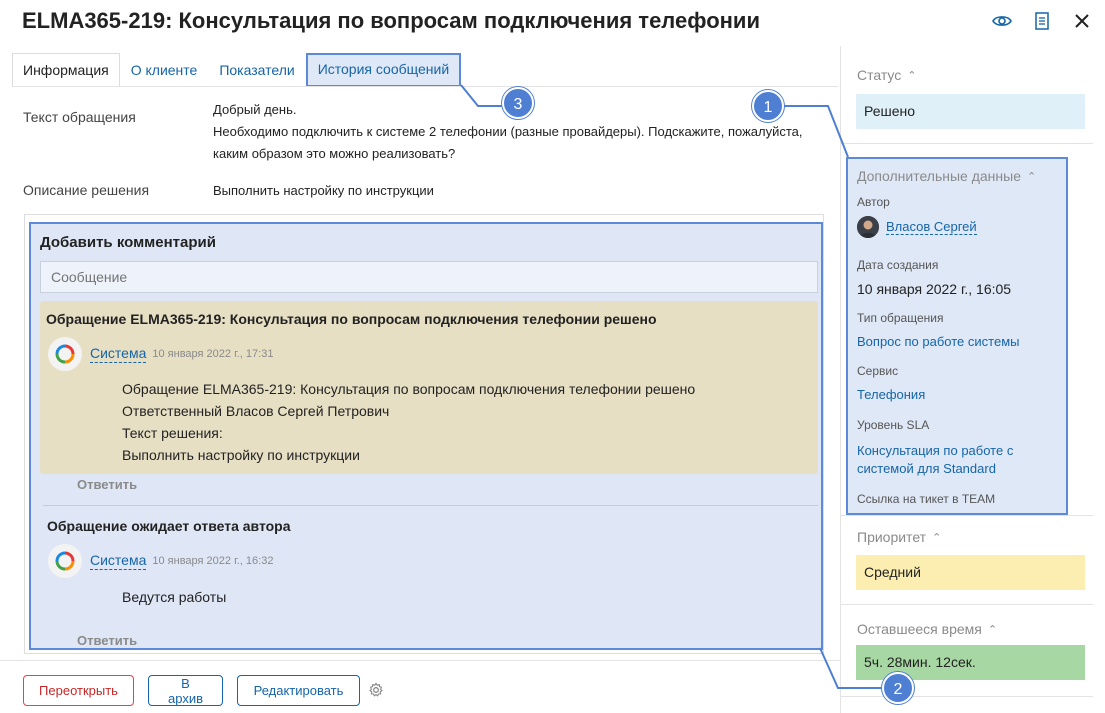  Describe the element at coordinates (164, 70) in the screenshot. I see `tab-client: О клиенте` at that location.